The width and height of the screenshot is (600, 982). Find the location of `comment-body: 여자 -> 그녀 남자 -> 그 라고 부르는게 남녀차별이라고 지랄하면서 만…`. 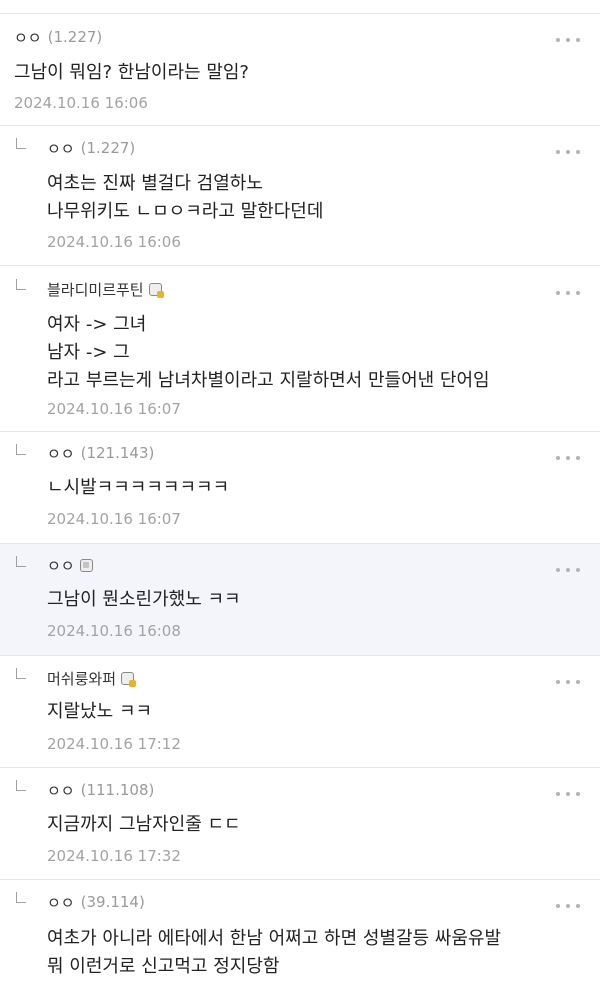

comment-body: 여자 -> 그녀 남자 -> 그 라고 부르는게 남녀차별이라고 지랄하면서 만… is located at coordinates (268, 353).